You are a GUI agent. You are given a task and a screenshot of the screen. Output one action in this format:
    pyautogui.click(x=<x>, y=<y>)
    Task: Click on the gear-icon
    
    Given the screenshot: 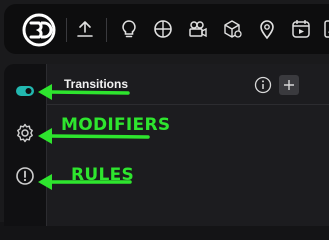 What is the action you would take?
    pyautogui.click(x=25, y=133)
    